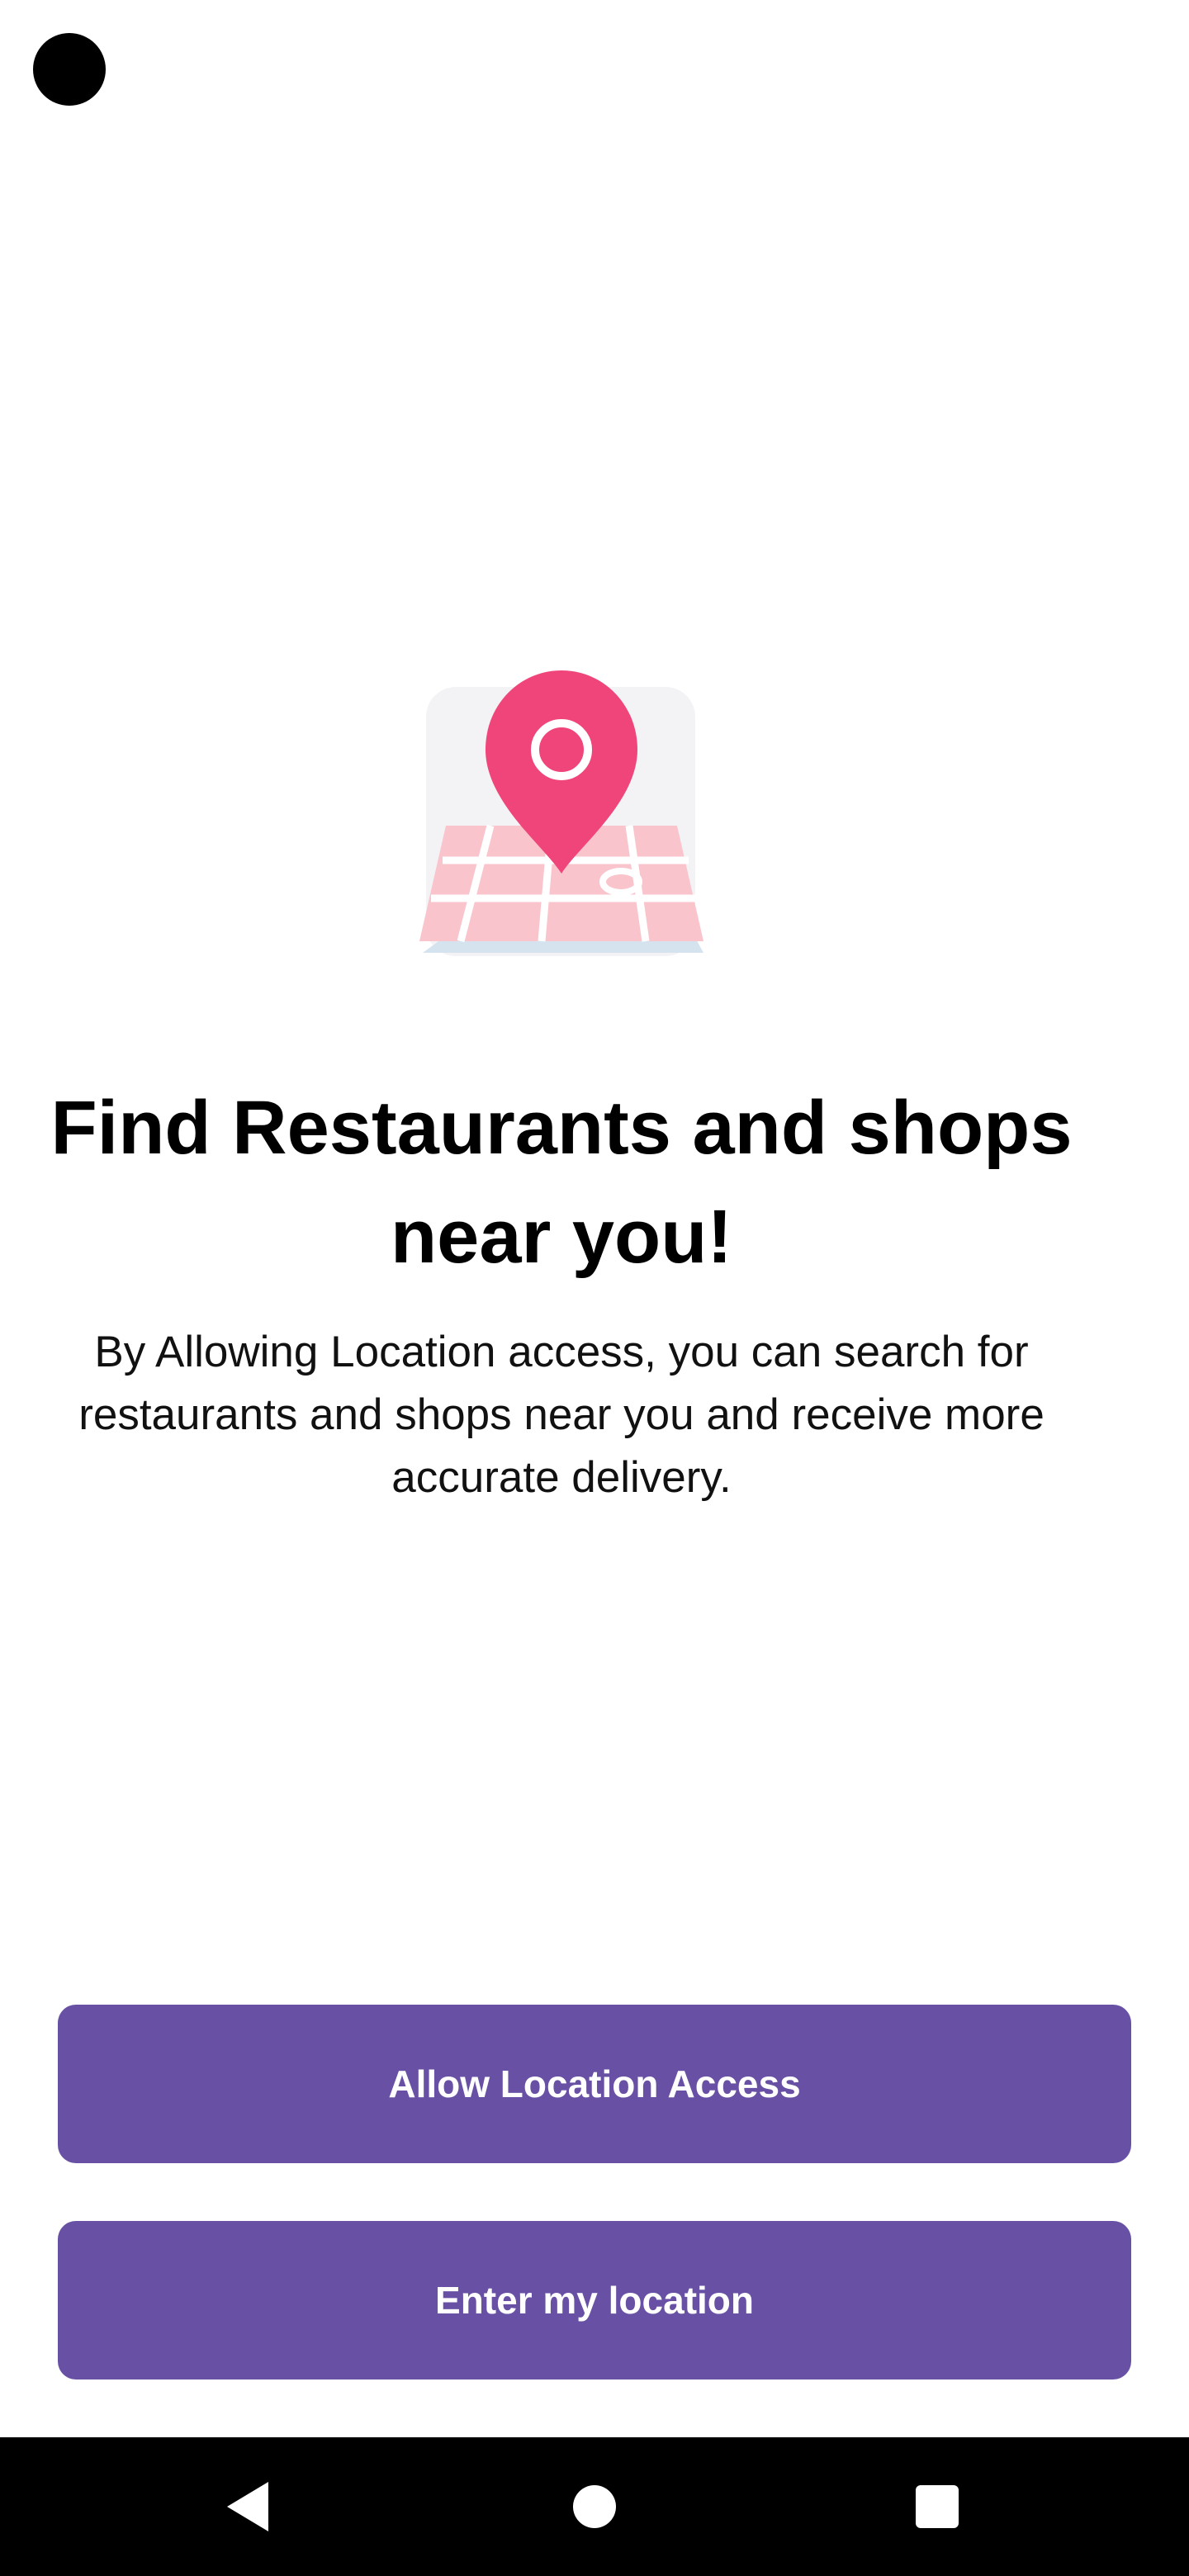 This screenshot has height=2576, width=1189. I want to click on back-button, so click(247, 2506).